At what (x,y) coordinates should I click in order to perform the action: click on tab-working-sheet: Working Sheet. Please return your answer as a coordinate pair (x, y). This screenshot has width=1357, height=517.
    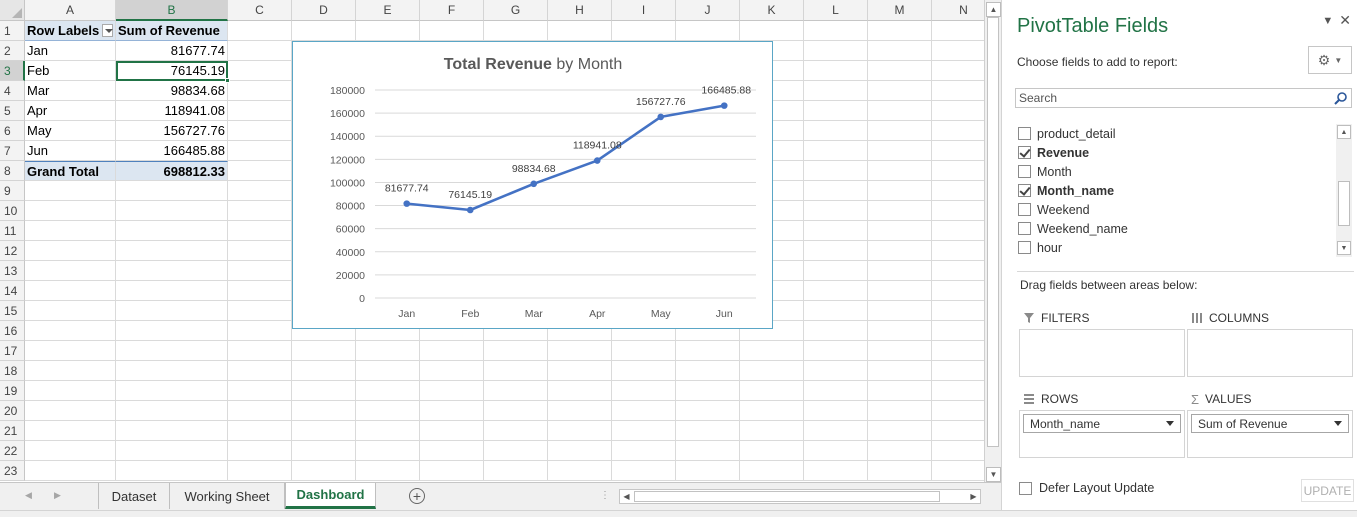
    Looking at the image, I should click on (227, 496).